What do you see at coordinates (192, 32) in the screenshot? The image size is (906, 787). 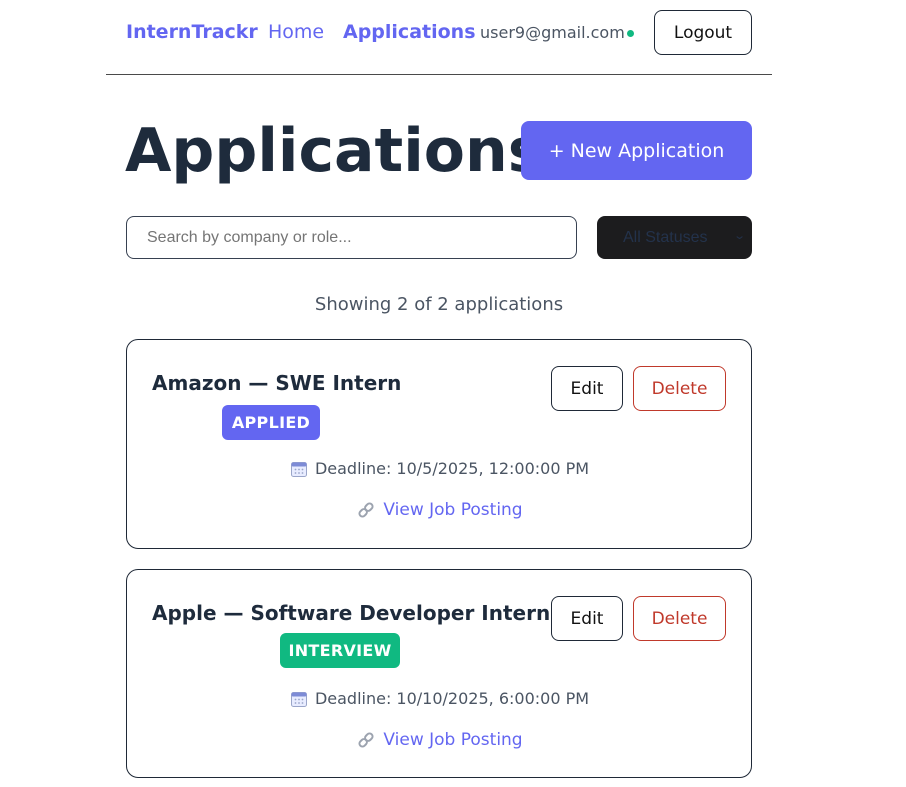 I see `brand-logo: InternTrackr` at bounding box center [192, 32].